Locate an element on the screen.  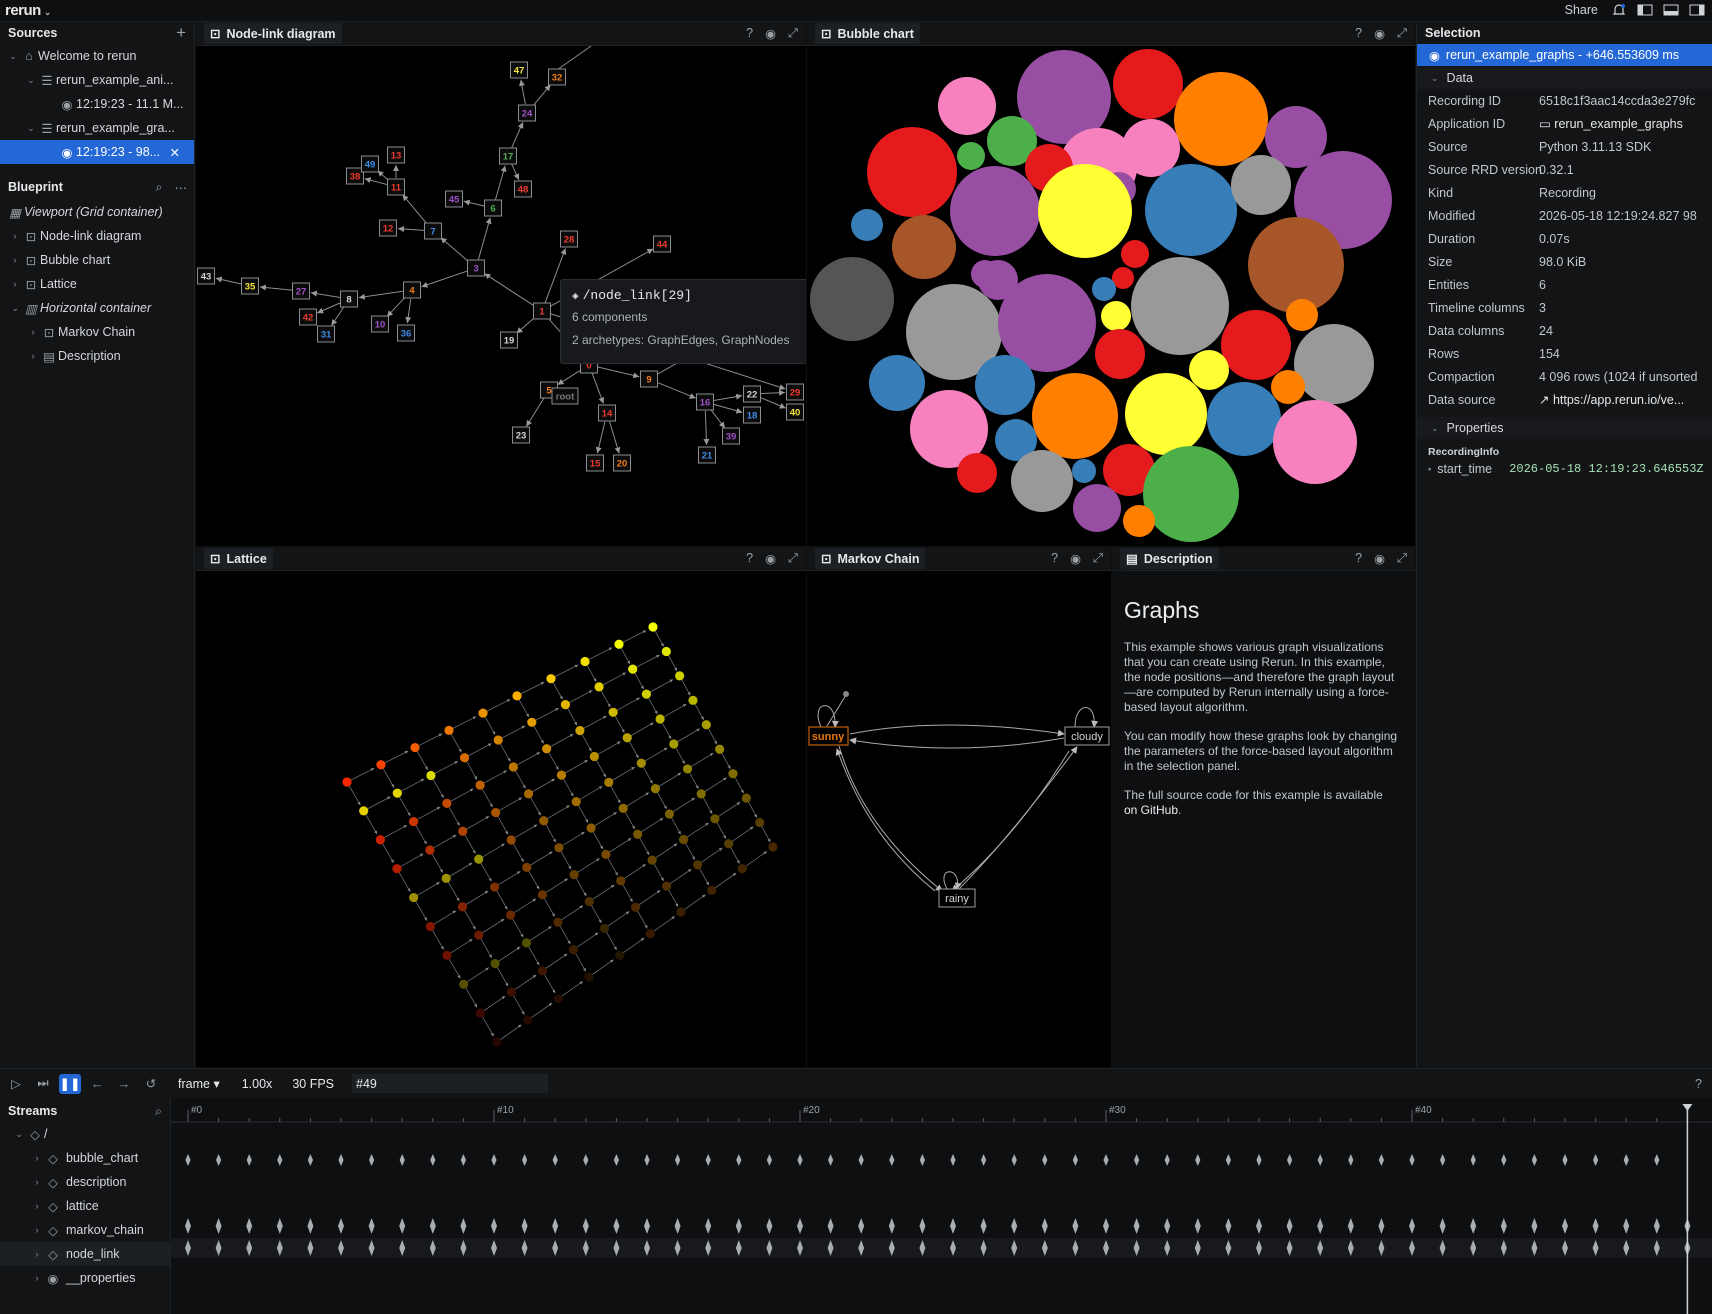
stream-item: › ◉ __properties is located at coordinates (85, 1278).